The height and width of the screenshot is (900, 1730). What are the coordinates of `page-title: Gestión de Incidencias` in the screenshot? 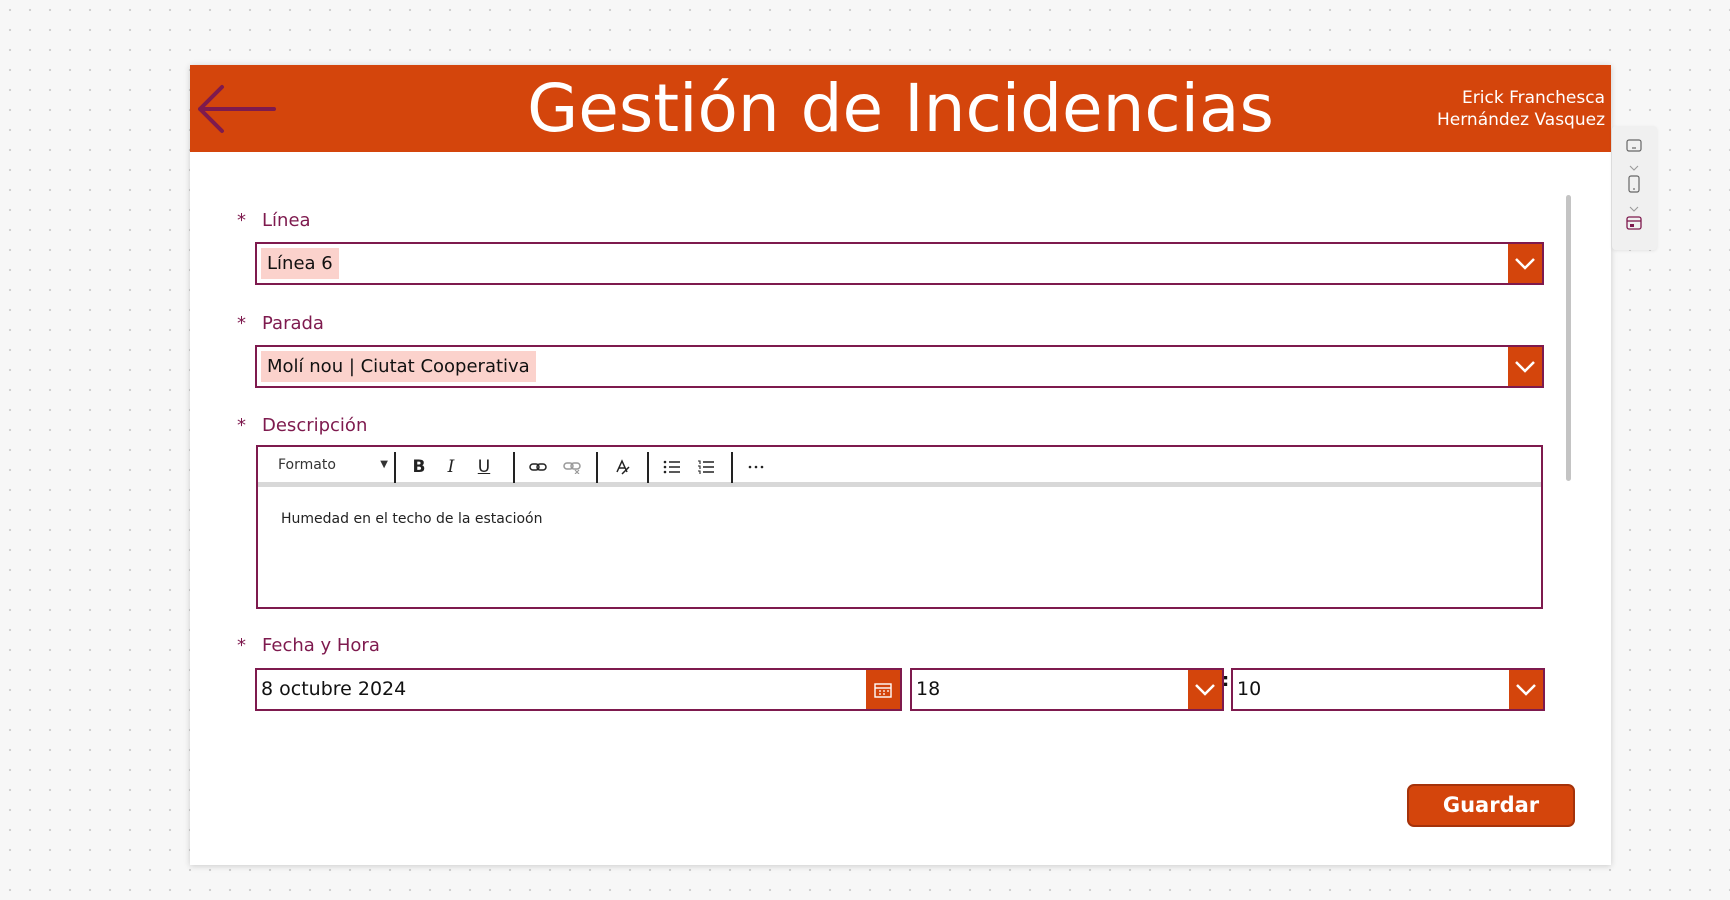 It's located at (900, 108).